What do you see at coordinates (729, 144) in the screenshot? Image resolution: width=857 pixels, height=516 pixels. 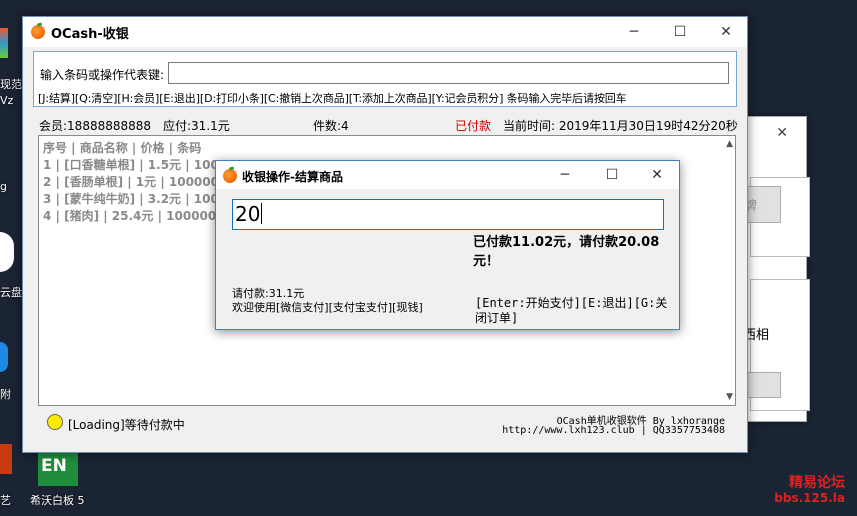 I see `scroll-up-arrow-icon: ▲` at bounding box center [729, 144].